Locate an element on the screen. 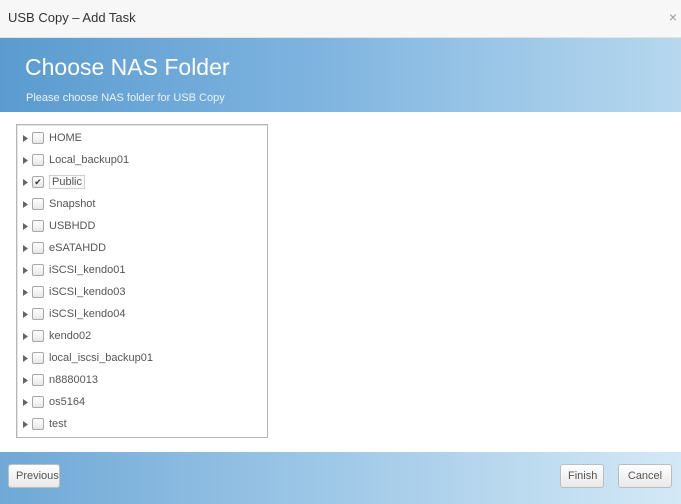 The width and height of the screenshot is (681, 504). dialog-titlebar: USB Copy – Add Task × is located at coordinates (340, 19).